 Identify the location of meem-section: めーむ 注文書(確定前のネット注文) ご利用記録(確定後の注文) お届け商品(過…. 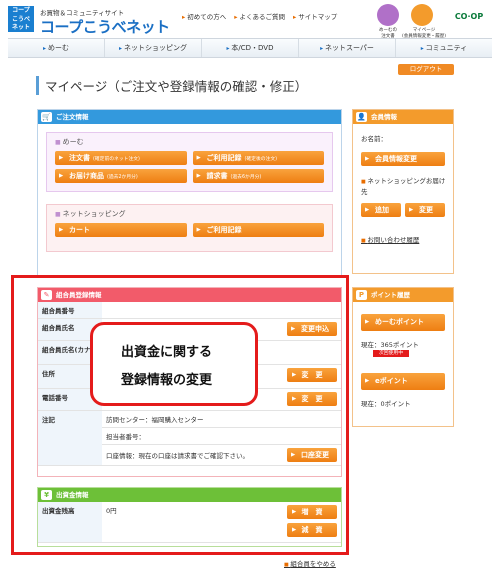
(189, 162).